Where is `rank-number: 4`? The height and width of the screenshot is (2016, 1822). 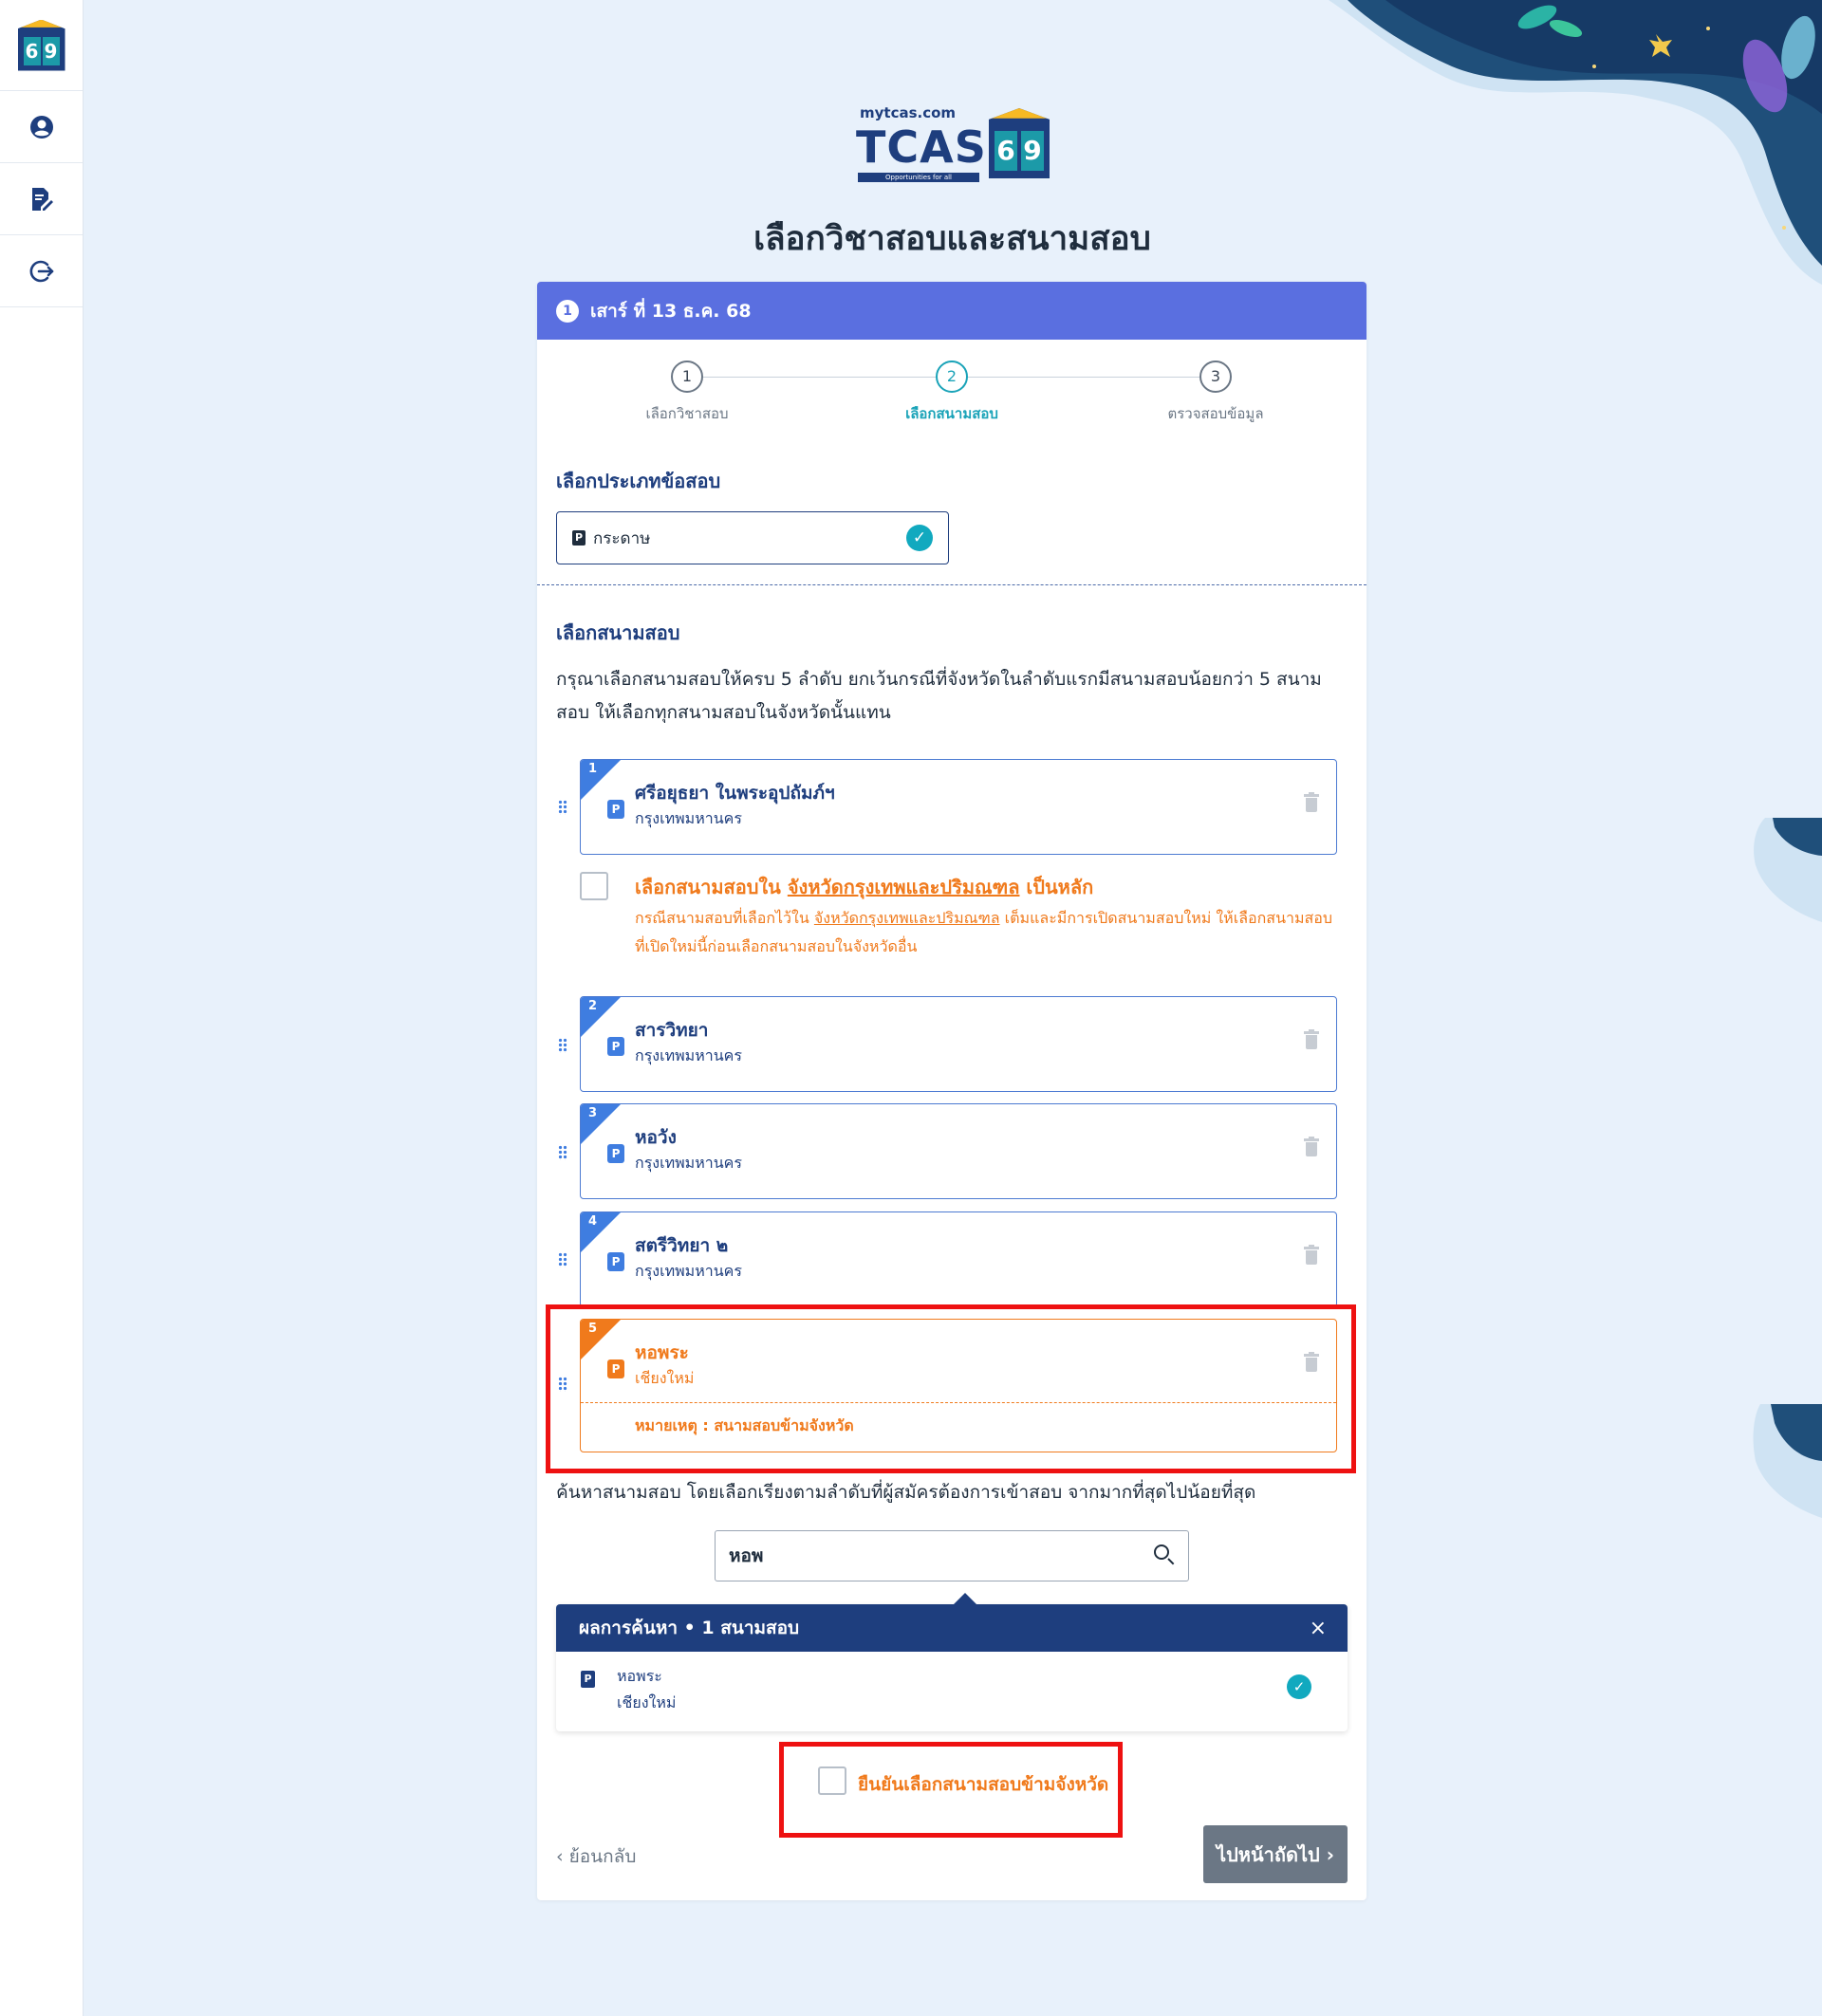 rank-number: 4 is located at coordinates (593, 1221).